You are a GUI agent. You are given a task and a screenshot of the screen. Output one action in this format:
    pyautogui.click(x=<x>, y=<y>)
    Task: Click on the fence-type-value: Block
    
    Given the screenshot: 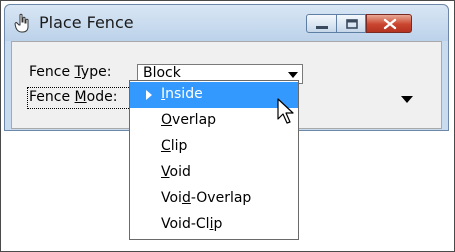 What is the action you would take?
    pyautogui.click(x=162, y=73)
    